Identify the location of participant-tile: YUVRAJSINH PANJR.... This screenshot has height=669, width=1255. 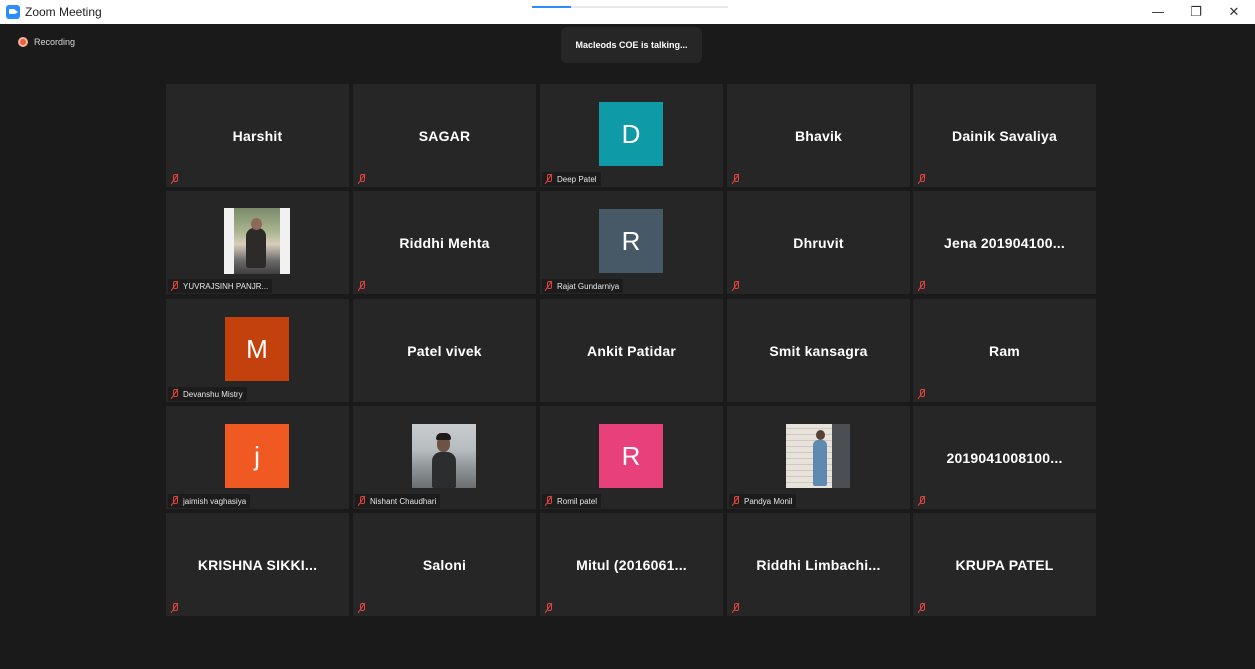
(257, 242).